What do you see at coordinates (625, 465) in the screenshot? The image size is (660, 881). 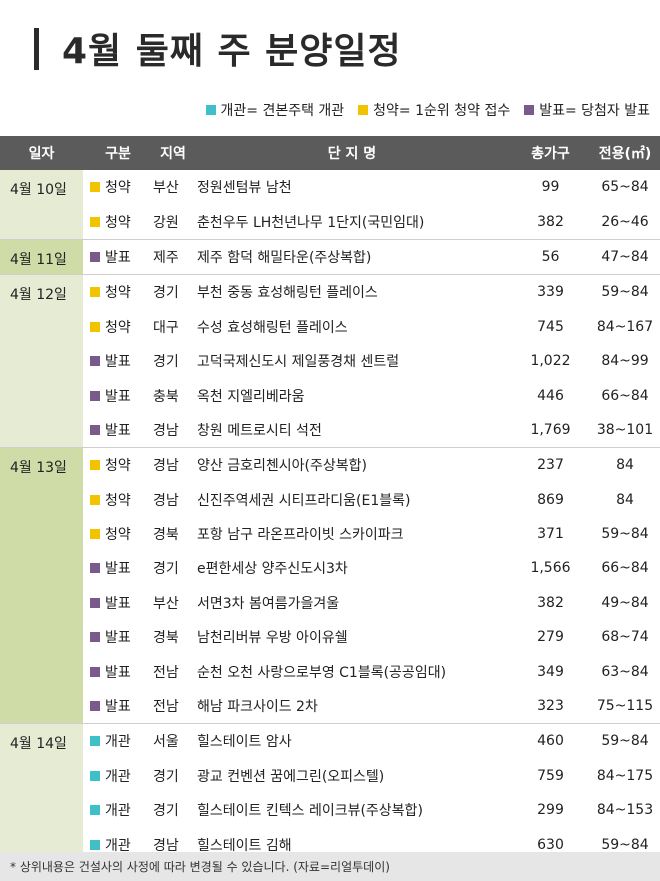 I see `area-cell: 84` at bounding box center [625, 465].